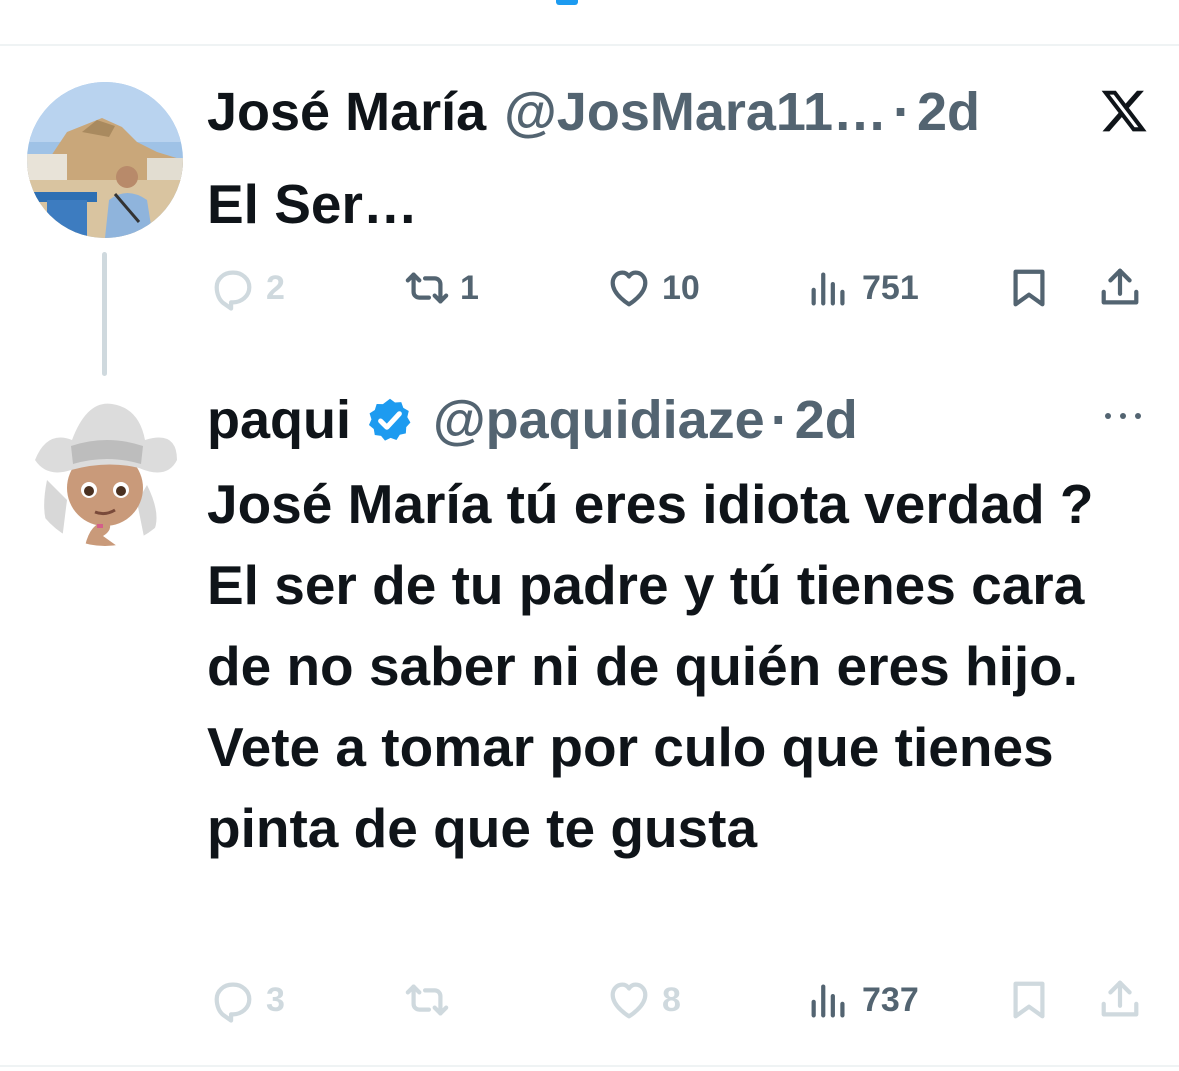  I want to click on retweet-count: 1, so click(469, 287).